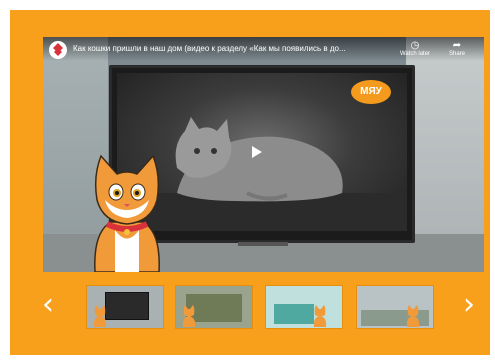 This screenshot has height=362, width=495. I want to click on channel-watermark: МЯУ, so click(371, 92).